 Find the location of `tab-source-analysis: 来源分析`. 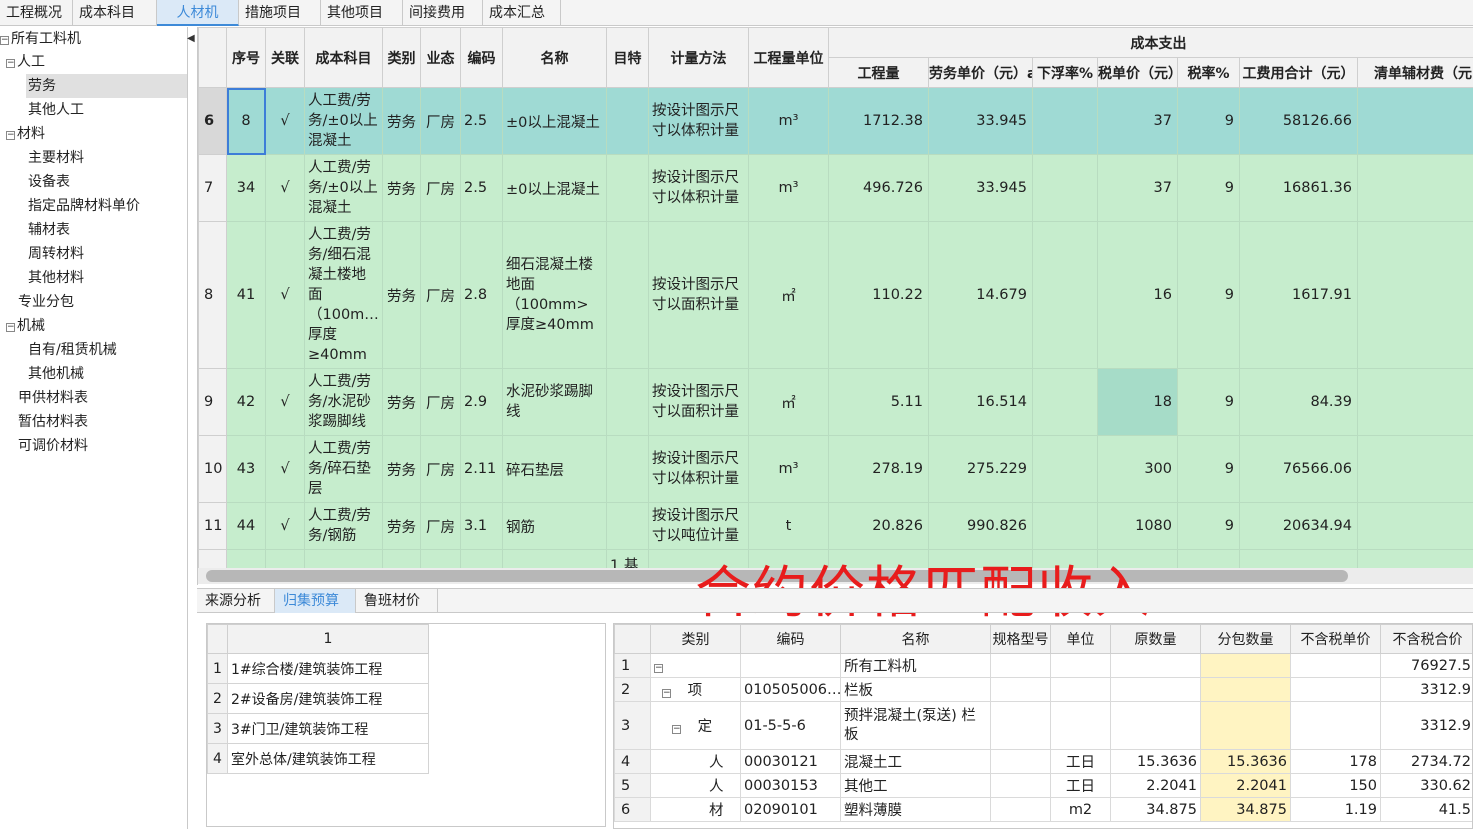

tab-source-analysis: 来源分析 is located at coordinates (236, 601).